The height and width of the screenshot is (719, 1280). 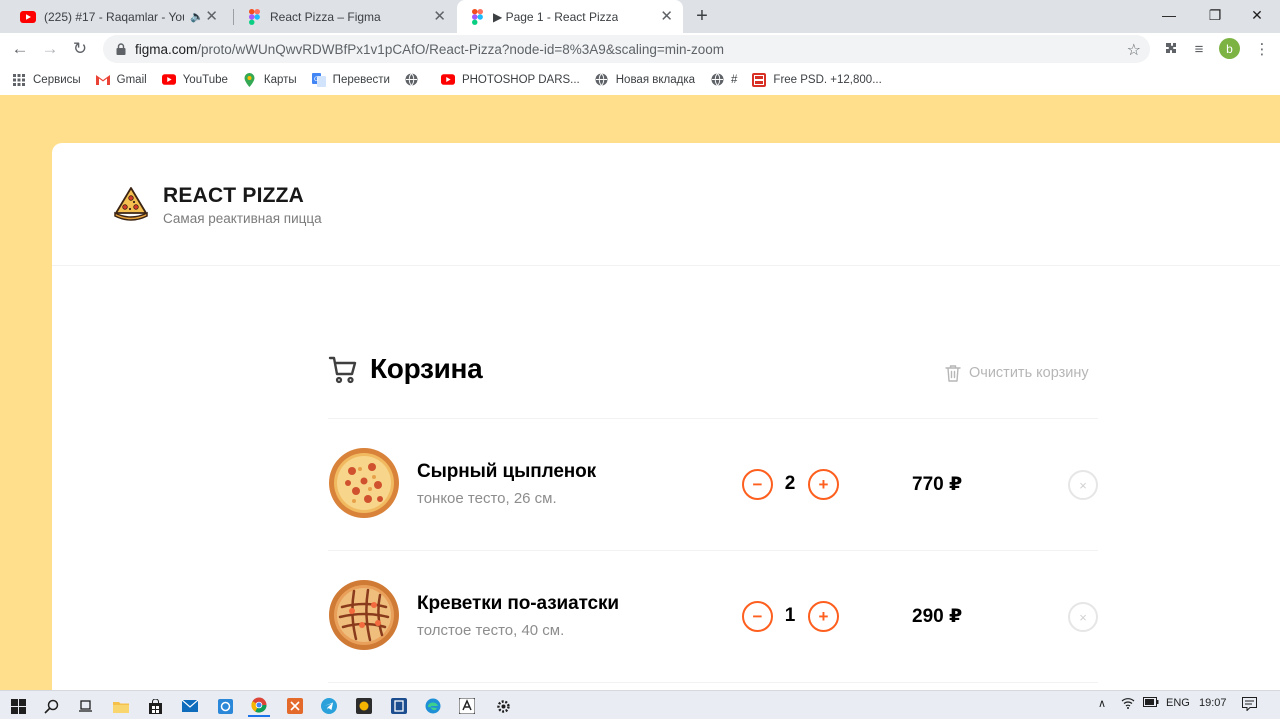 I want to click on settings-gear-icon, so click(x=503, y=706).